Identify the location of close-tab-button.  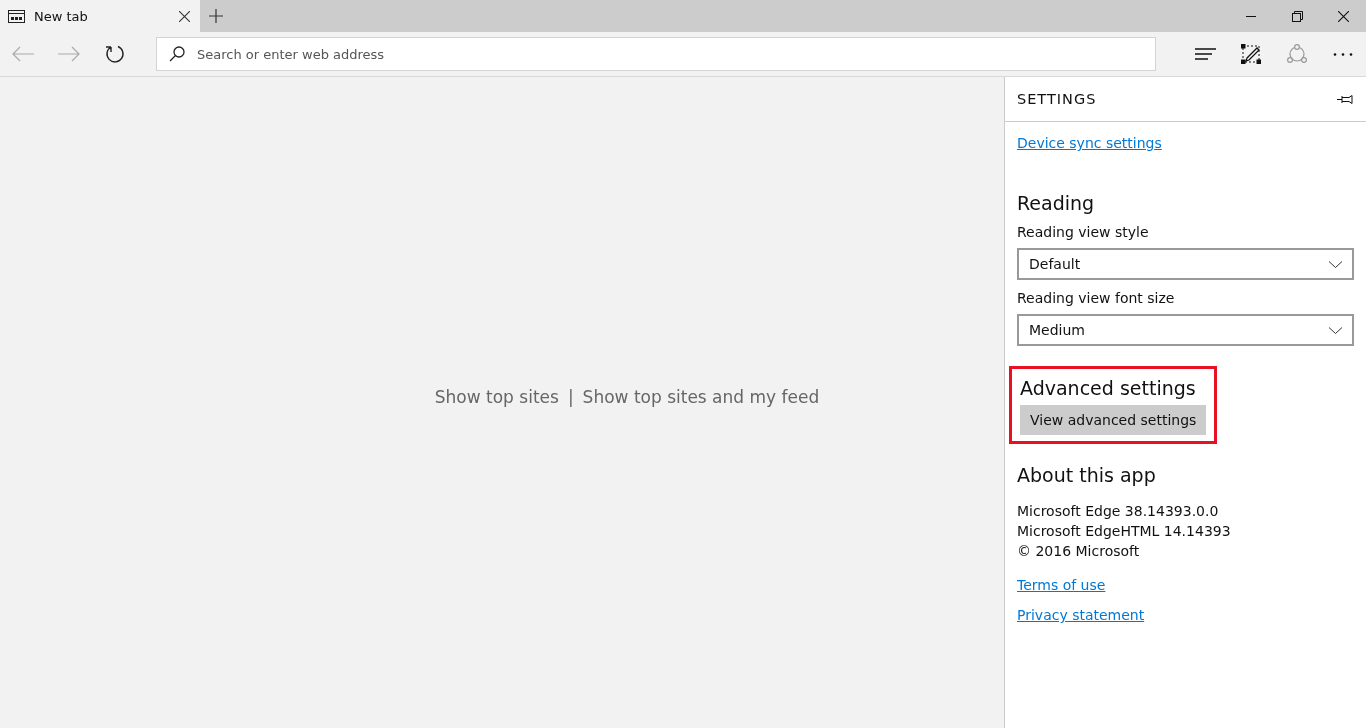
(184, 16).